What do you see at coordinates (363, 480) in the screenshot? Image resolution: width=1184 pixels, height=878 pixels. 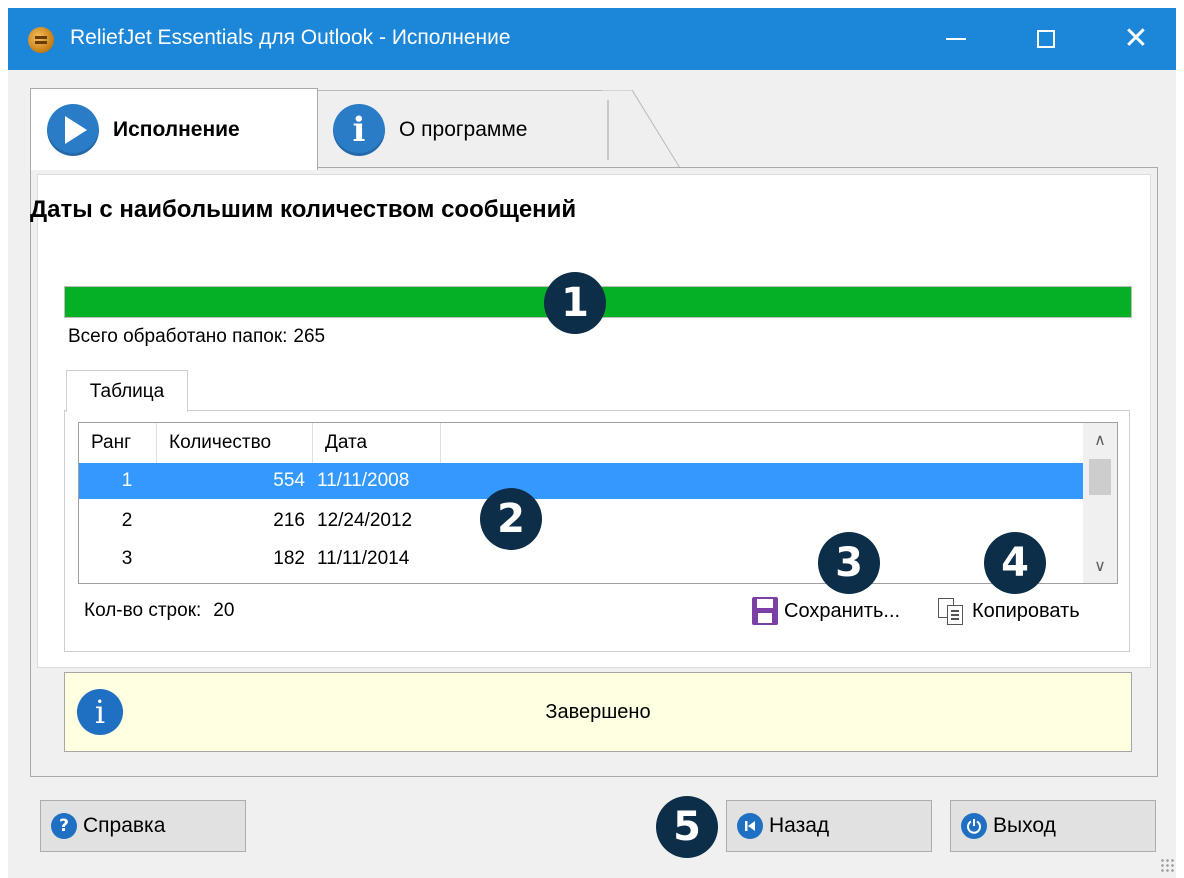 I see `cell-date: 11/11/2008` at bounding box center [363, 480].